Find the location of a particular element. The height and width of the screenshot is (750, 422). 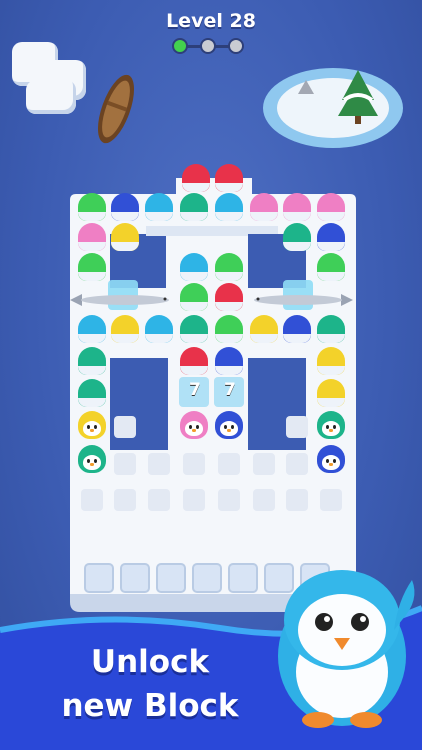

promo-caption-line2: new Block is located at coordinates (150, 706).